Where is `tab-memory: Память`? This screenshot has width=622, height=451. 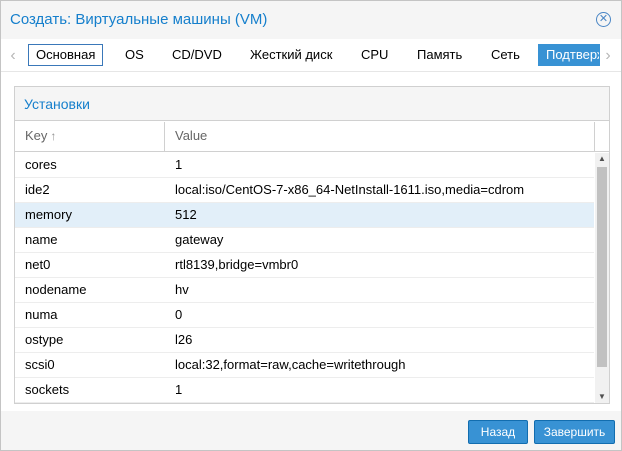
tab-memory: Память is located at coordinates (439, 55).